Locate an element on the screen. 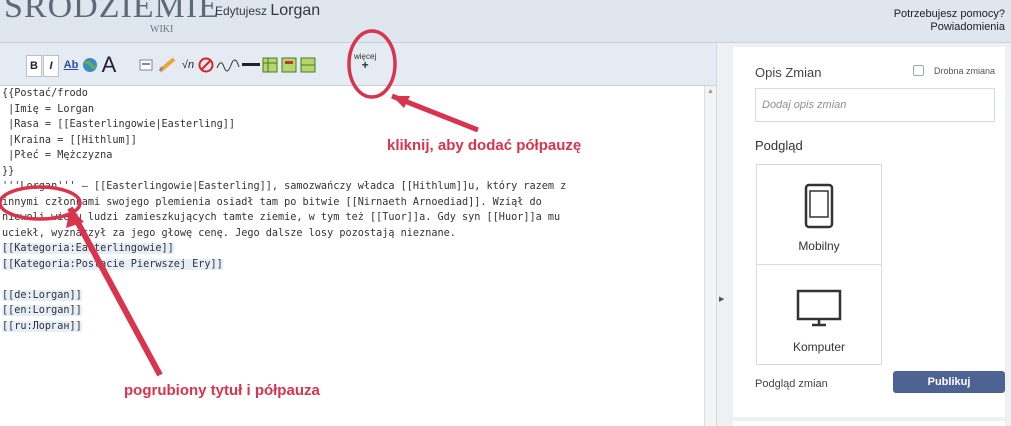 This screenshot has width=1011, height=426. more-button-highlight-circle is located at coordinates (372, 64).